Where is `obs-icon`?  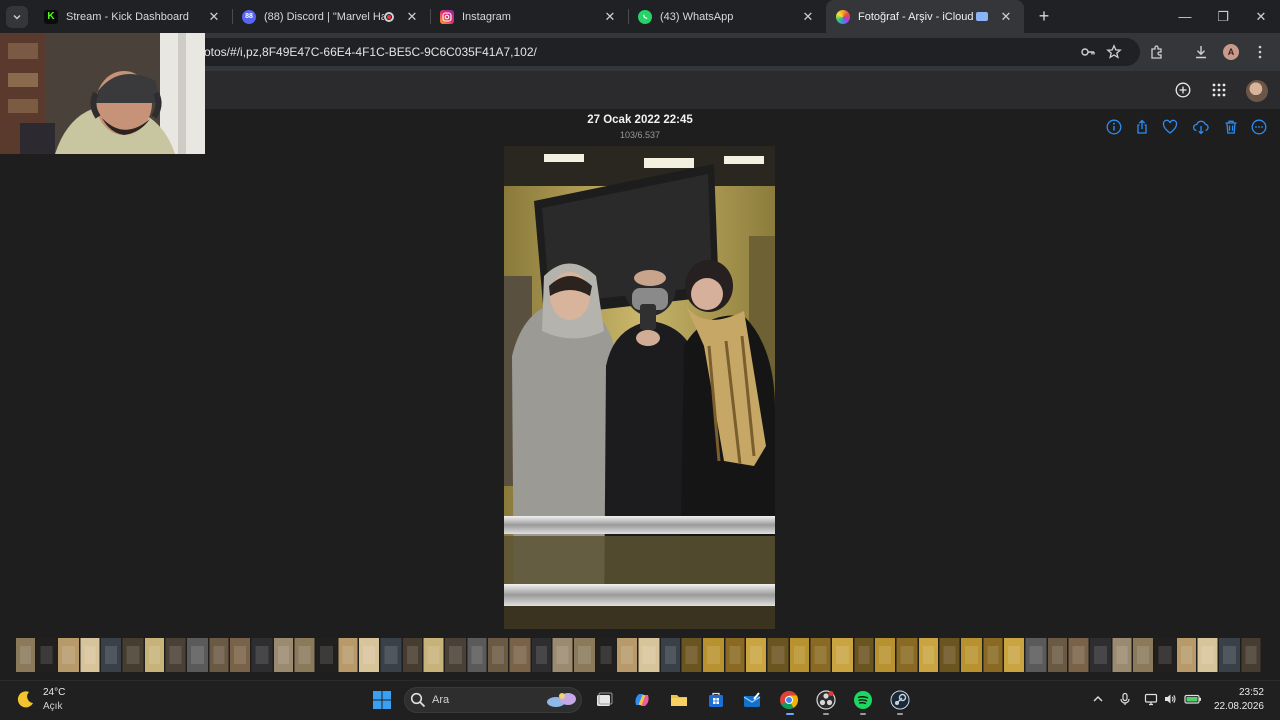 obs-icon is located at coordinates (826, 700).